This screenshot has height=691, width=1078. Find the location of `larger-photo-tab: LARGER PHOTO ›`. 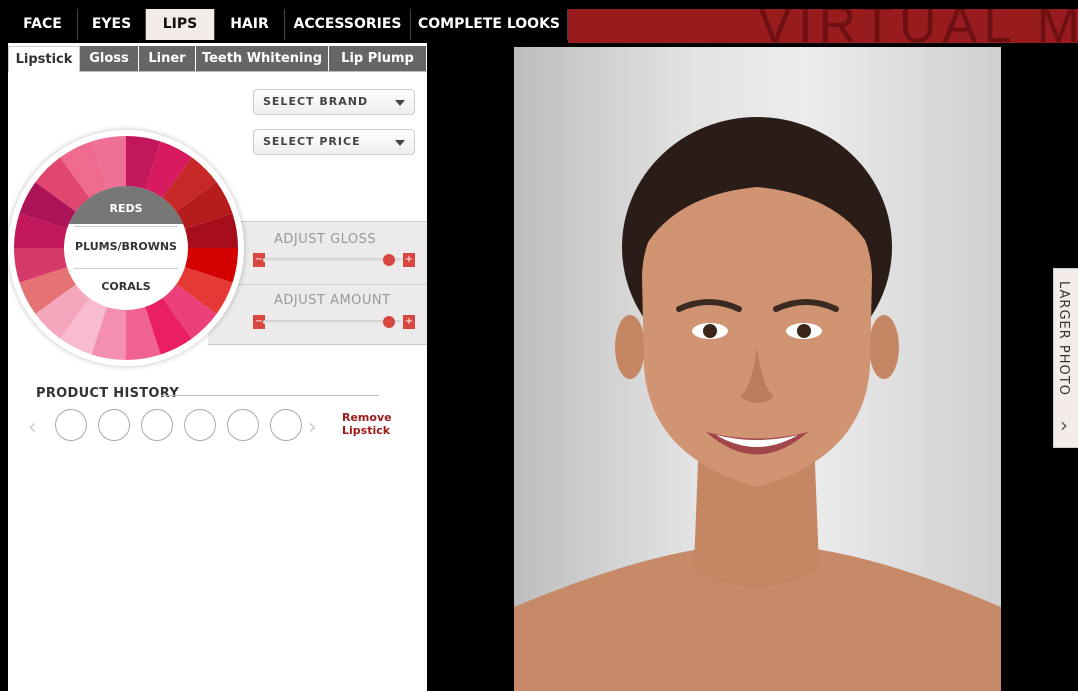

larger-photo-tab: LARGER PHOTO › is located at coordinates (1065, 358).